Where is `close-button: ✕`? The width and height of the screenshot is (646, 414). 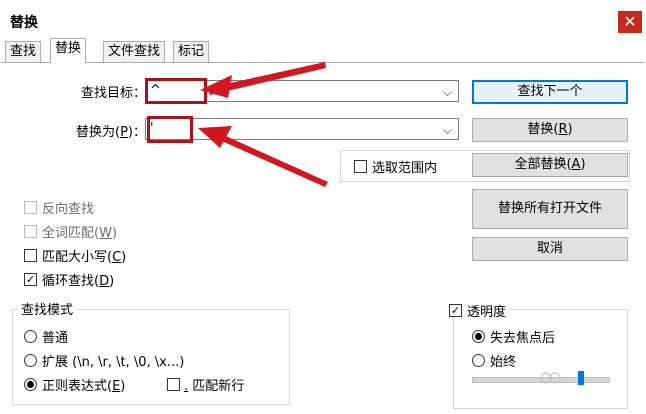
close-button: ✕ is located at coordinates (630, 22).